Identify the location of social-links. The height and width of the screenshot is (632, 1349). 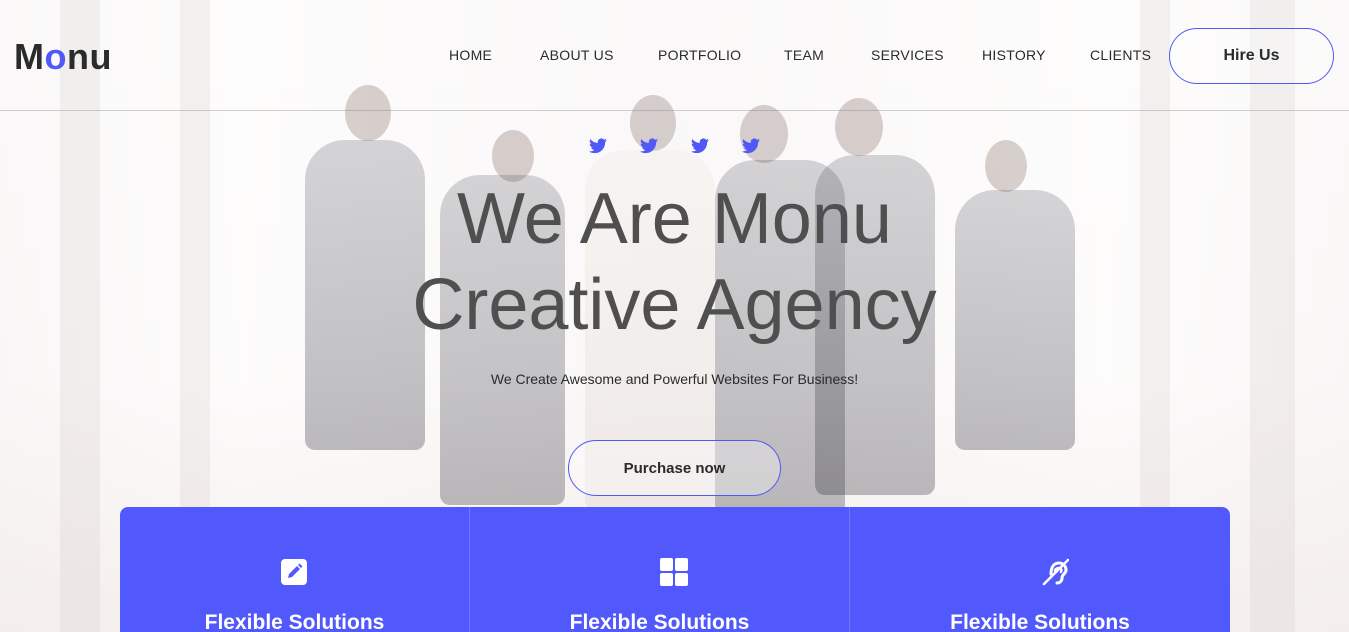
(677, 148).